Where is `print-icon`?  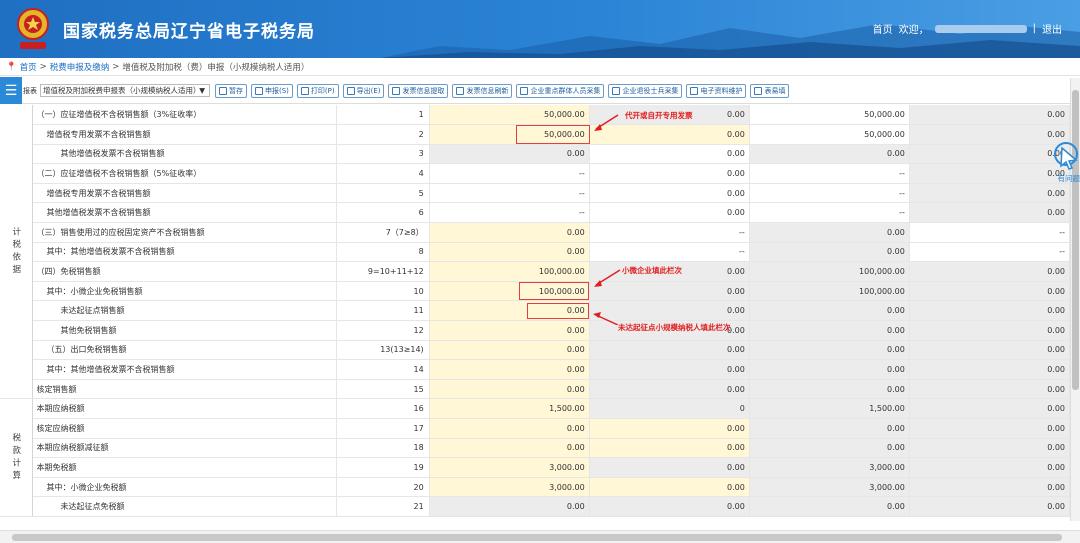
print-icon is located at coordinates (304, 91).